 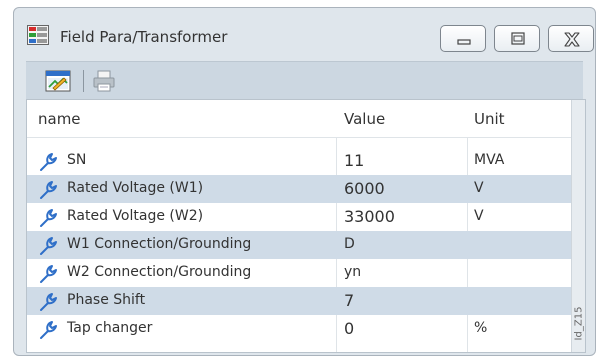 What do you see at coordinates (352, 272) in the screenshot?
I see `param-value: yn` at bounding box center [352, 272].